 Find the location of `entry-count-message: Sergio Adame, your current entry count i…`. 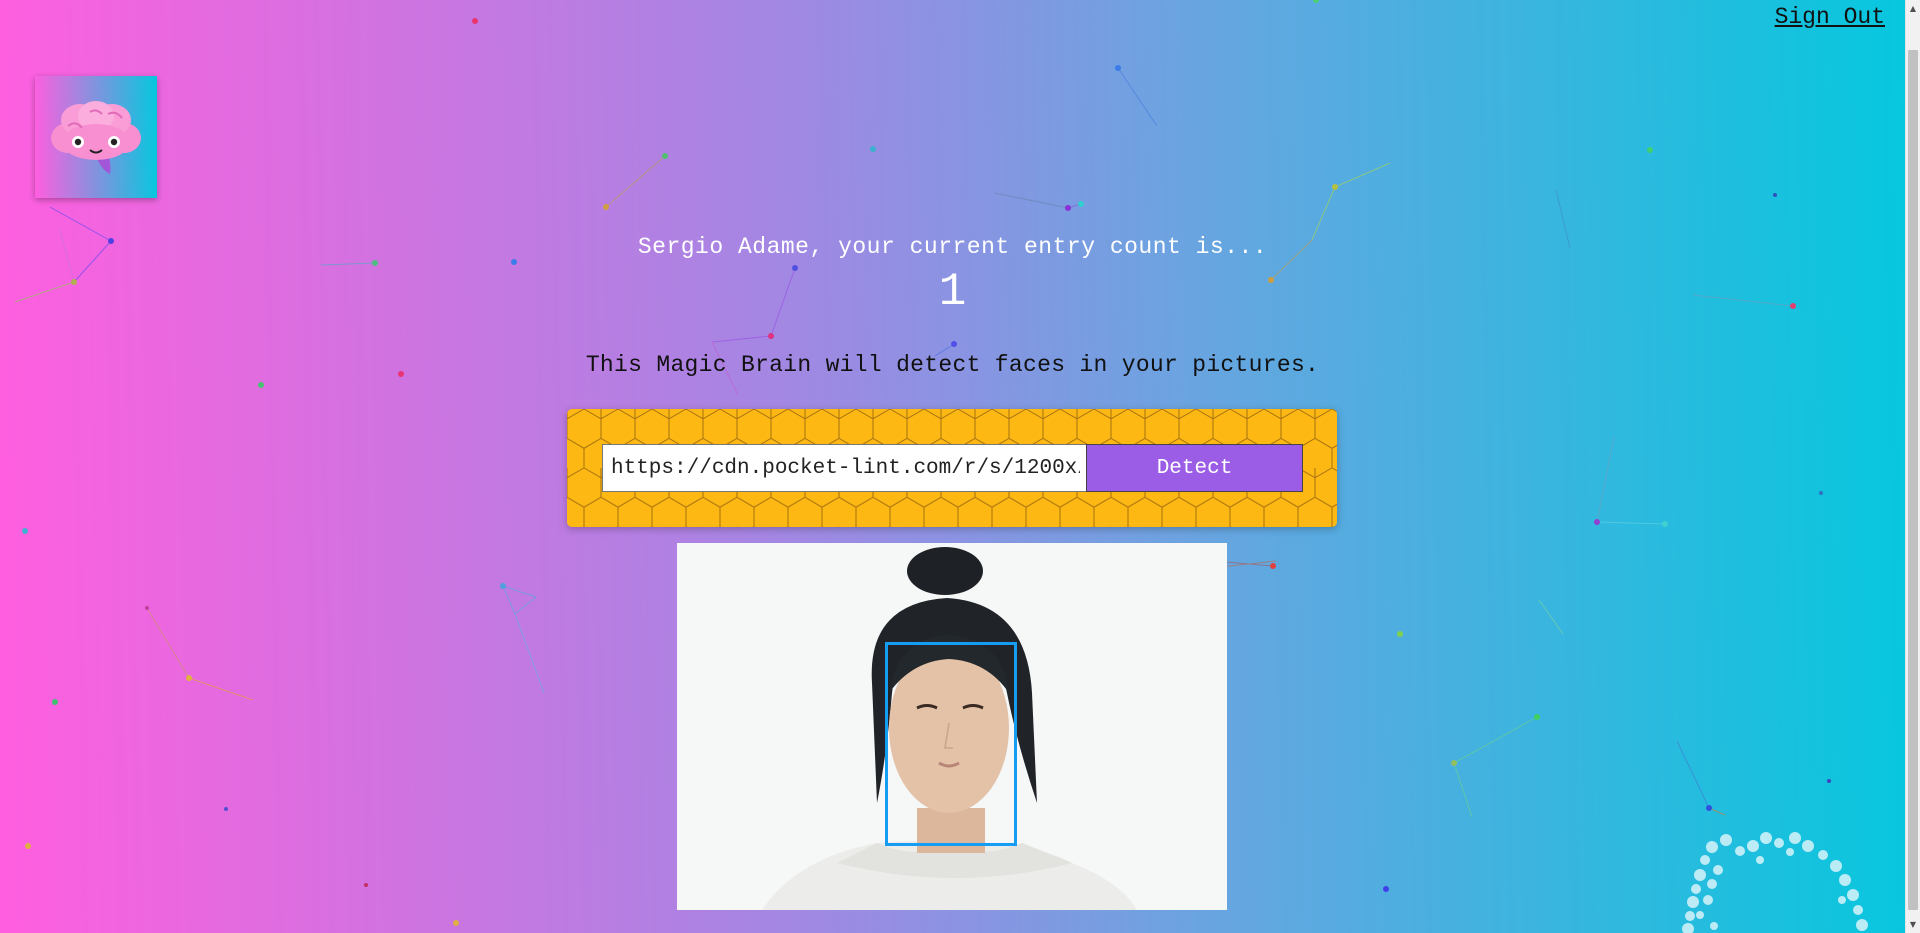

entry-count-message: Sergio Adame, your current entry count i… is located at coordinates (952, 247).